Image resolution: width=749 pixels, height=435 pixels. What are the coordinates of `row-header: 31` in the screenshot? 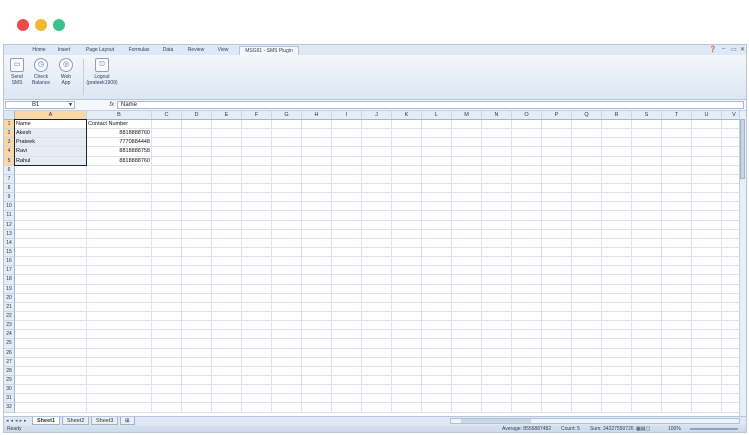 It's located at (9, 399).